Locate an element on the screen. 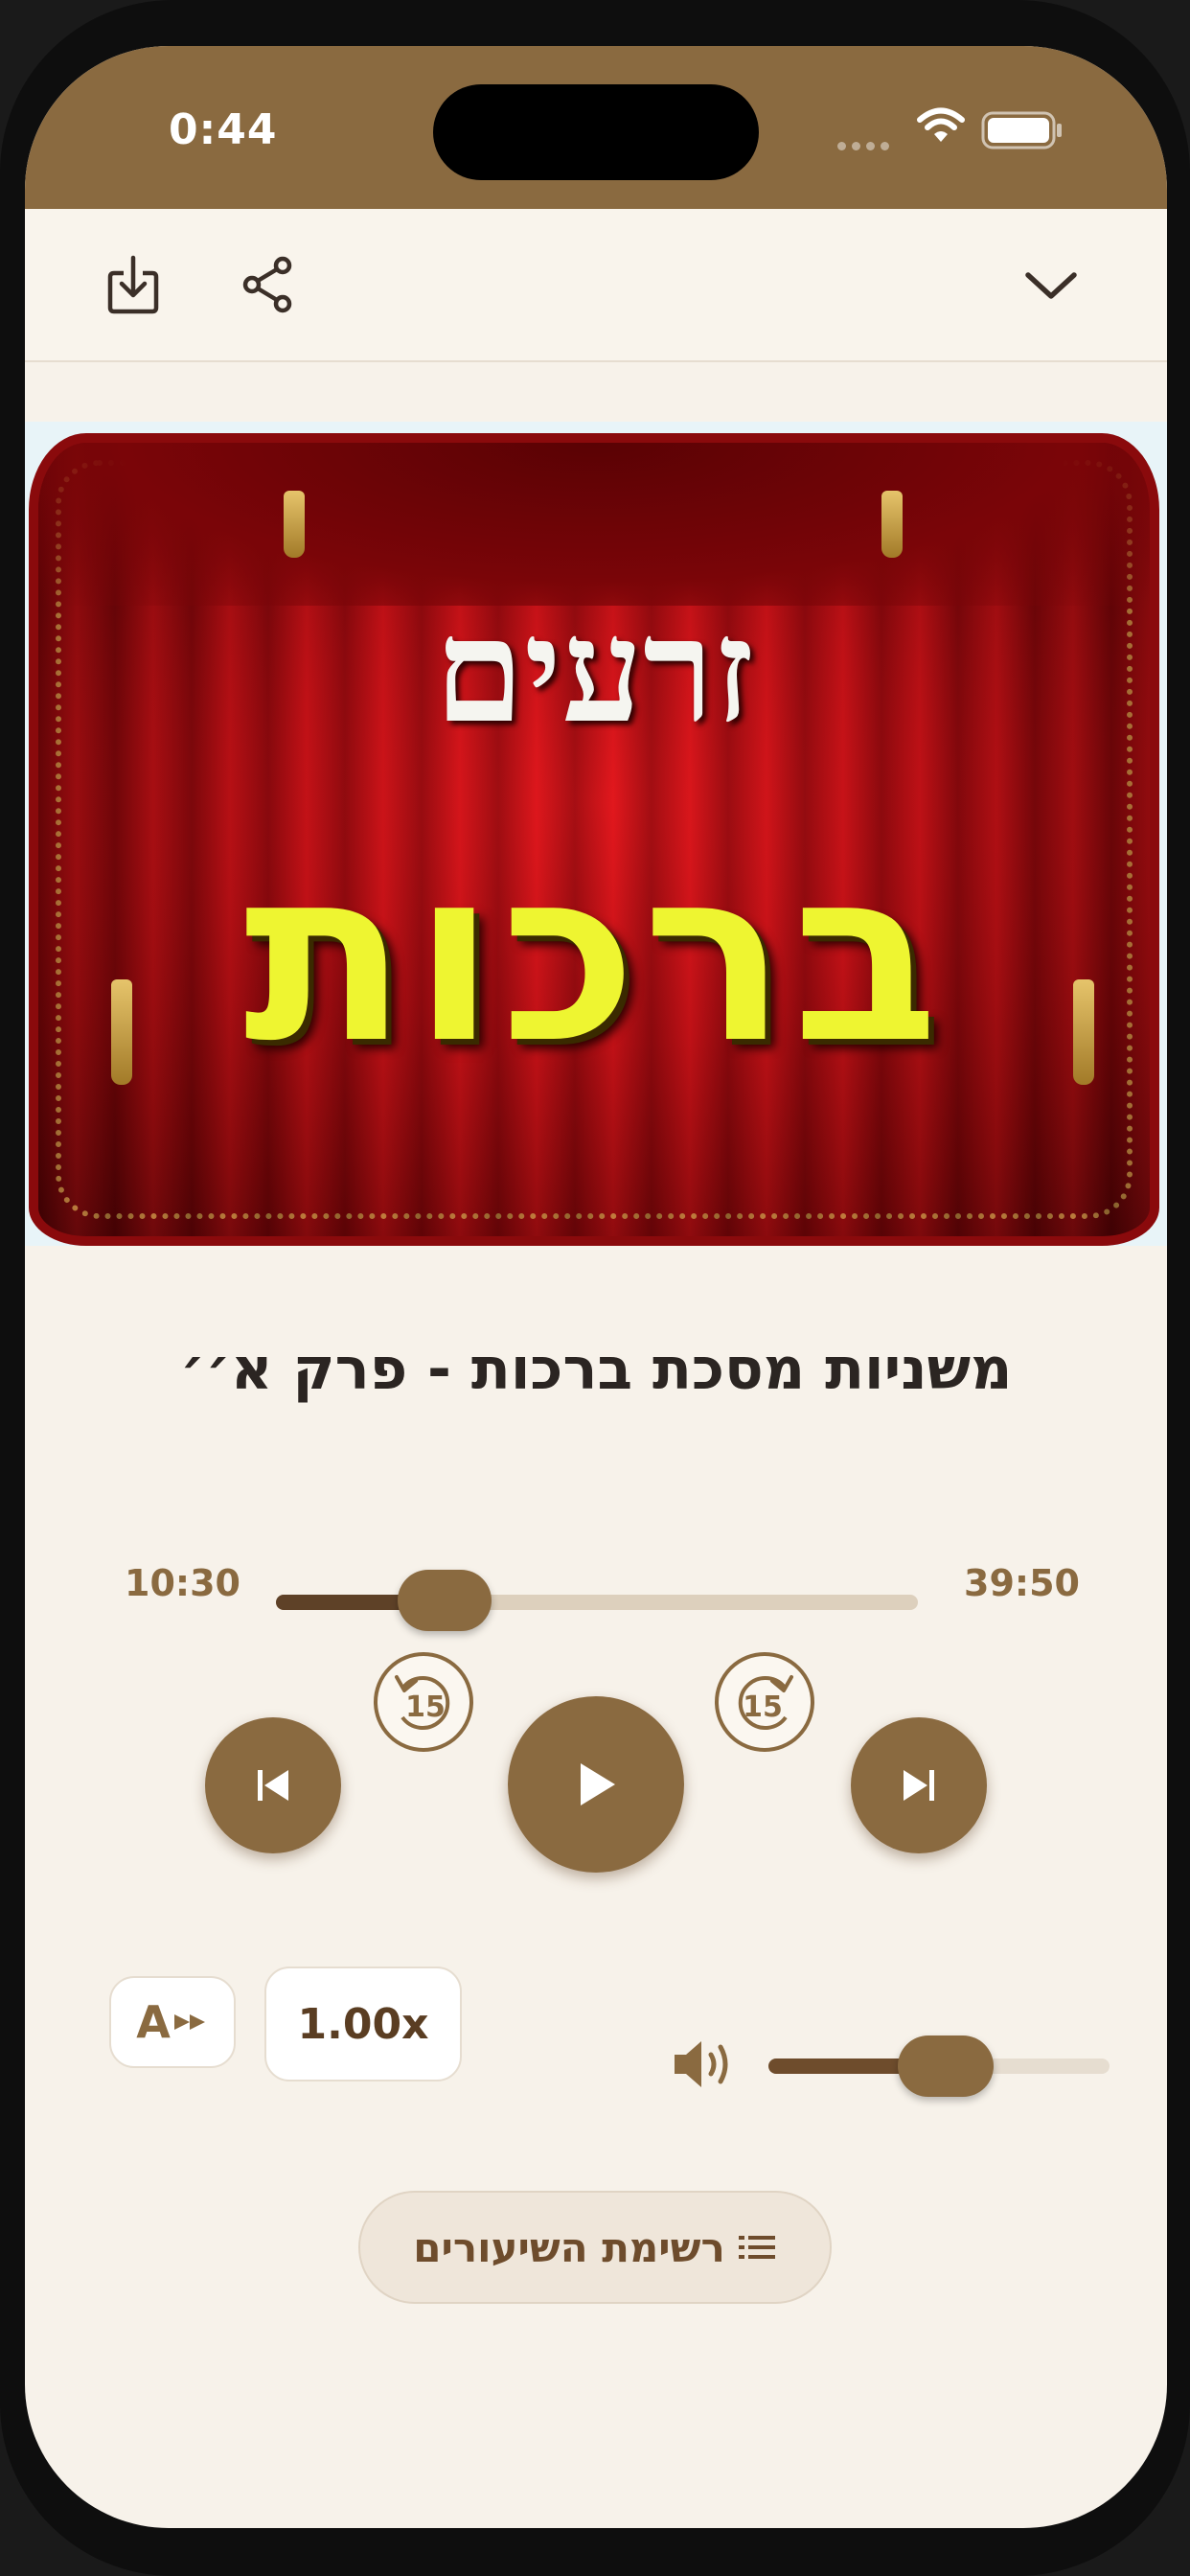  chevron-down-icon is located at coordinates (1051, 285).